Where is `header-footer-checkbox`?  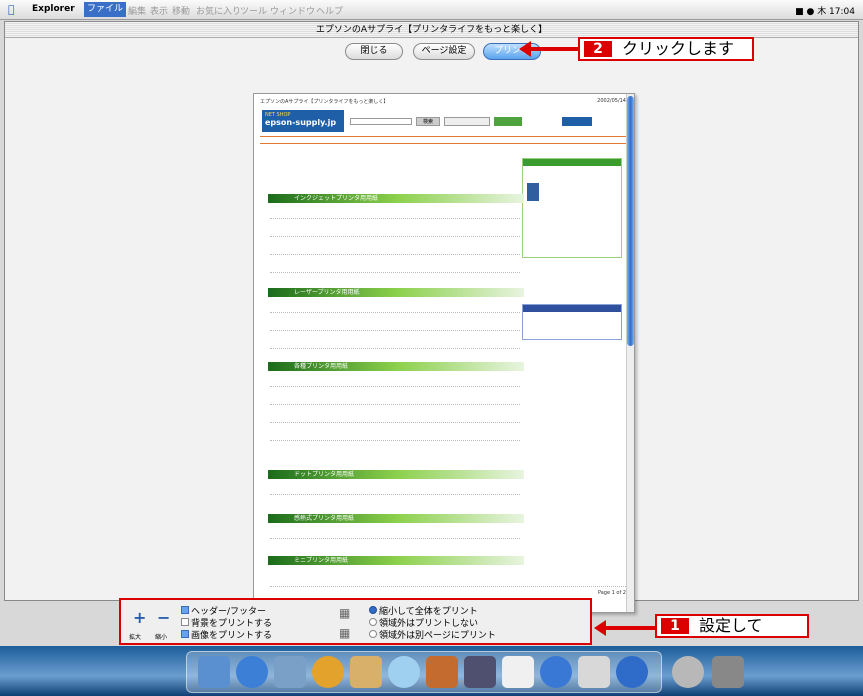
header-footer-checkbox is located at coordinates (185, 610).